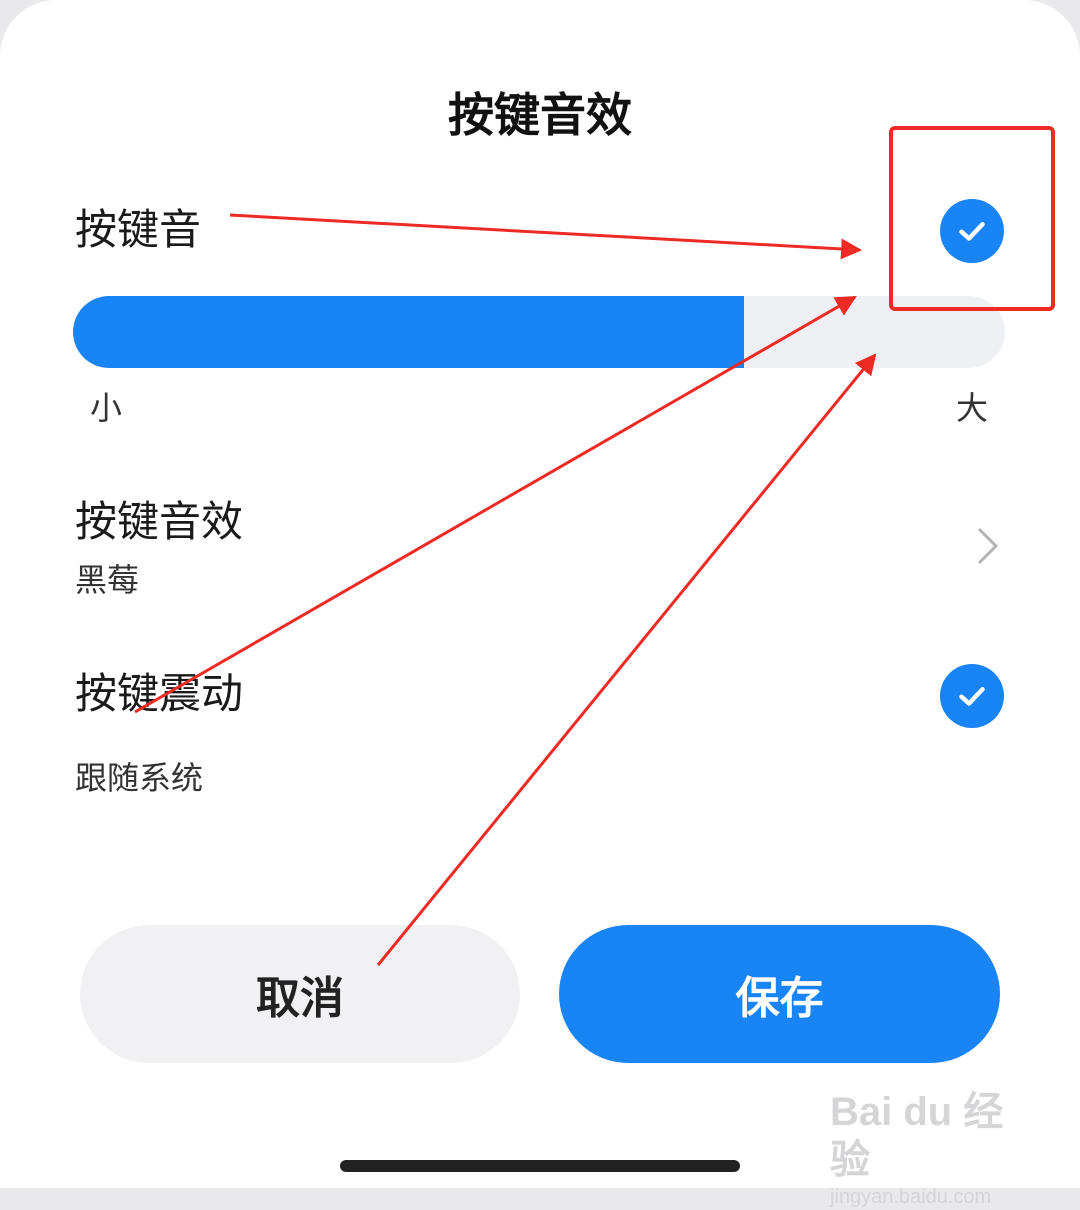 The width and height of the screenshot is (1080, 1210). What do you see at coordinates (779, 994) in the screenshot?
I see `save-button: 保存` at bounding box center [779, 994].